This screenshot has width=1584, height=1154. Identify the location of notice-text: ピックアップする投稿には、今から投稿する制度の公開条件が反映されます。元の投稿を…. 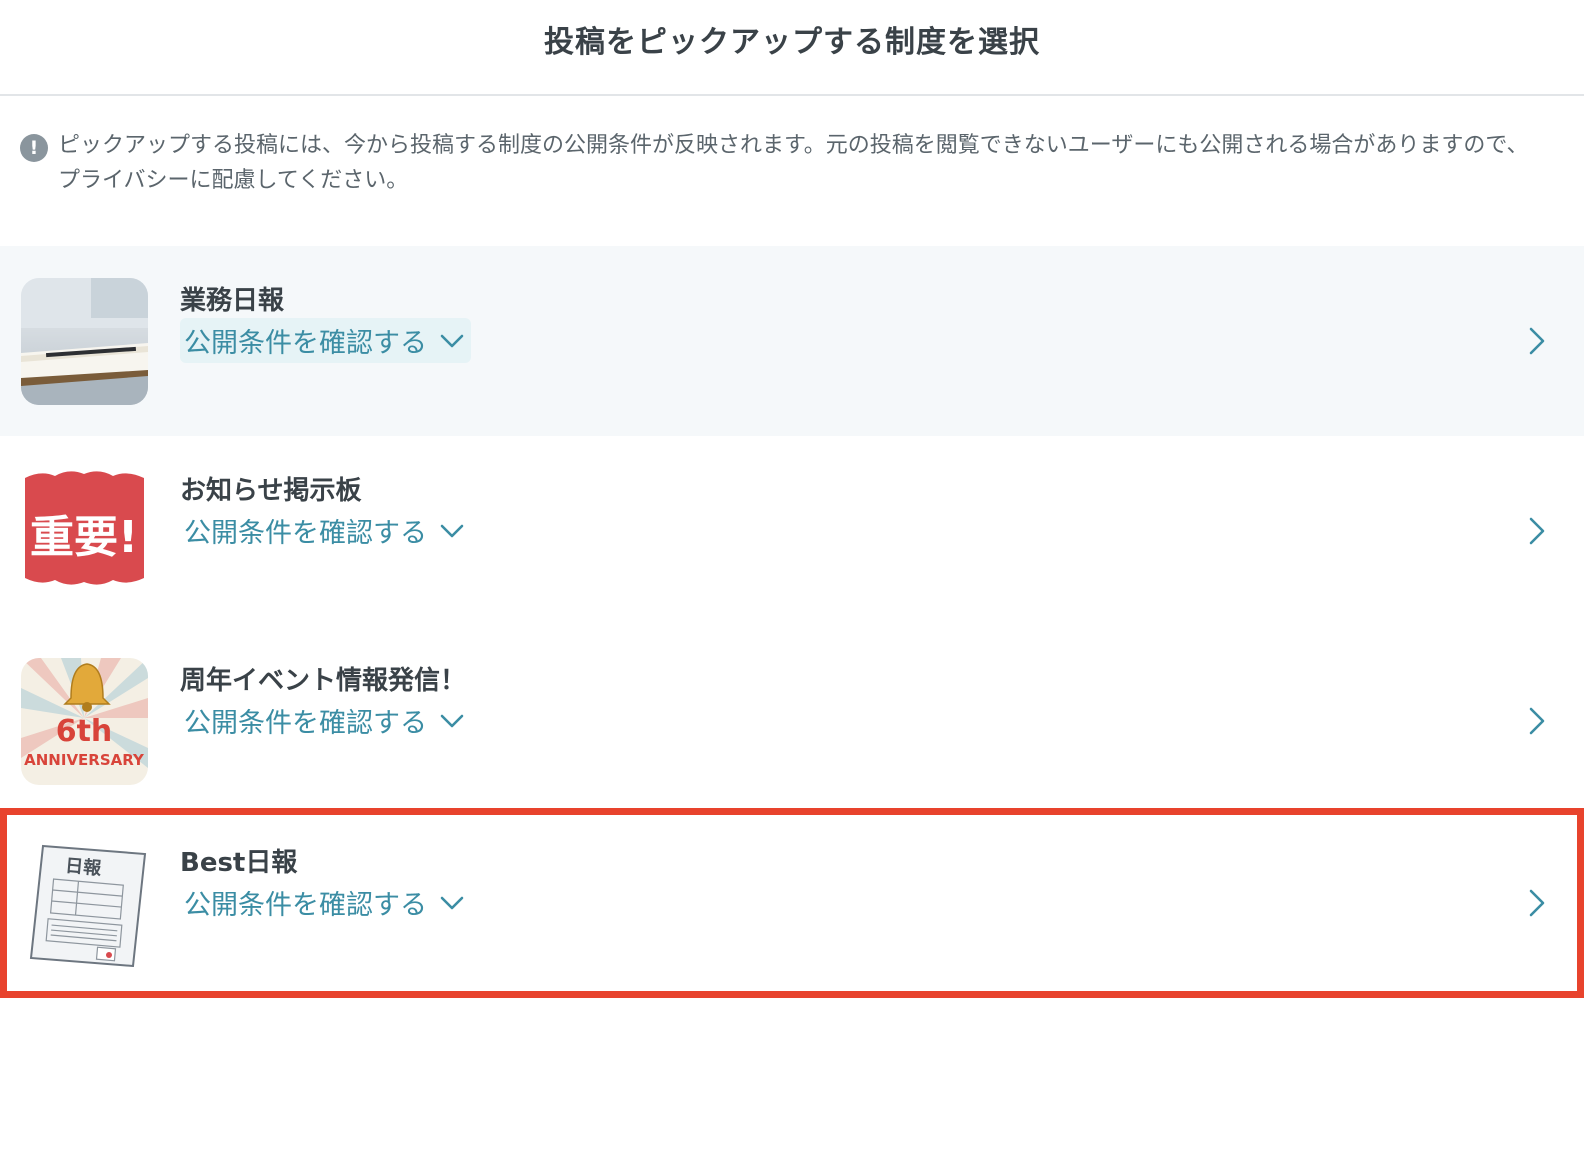
(793, 163).